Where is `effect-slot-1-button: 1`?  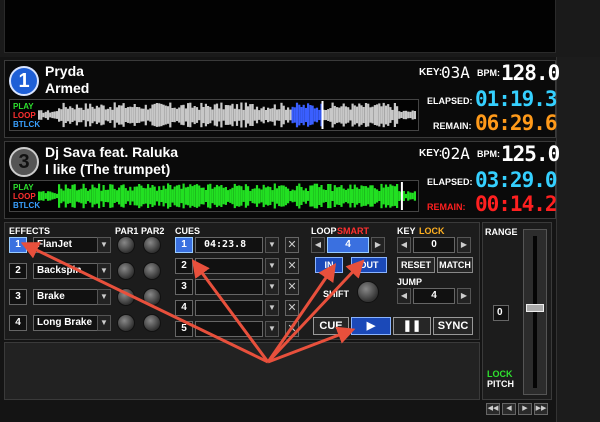
effect-slot-1-button: 1 is located at coordinates (18, 245).